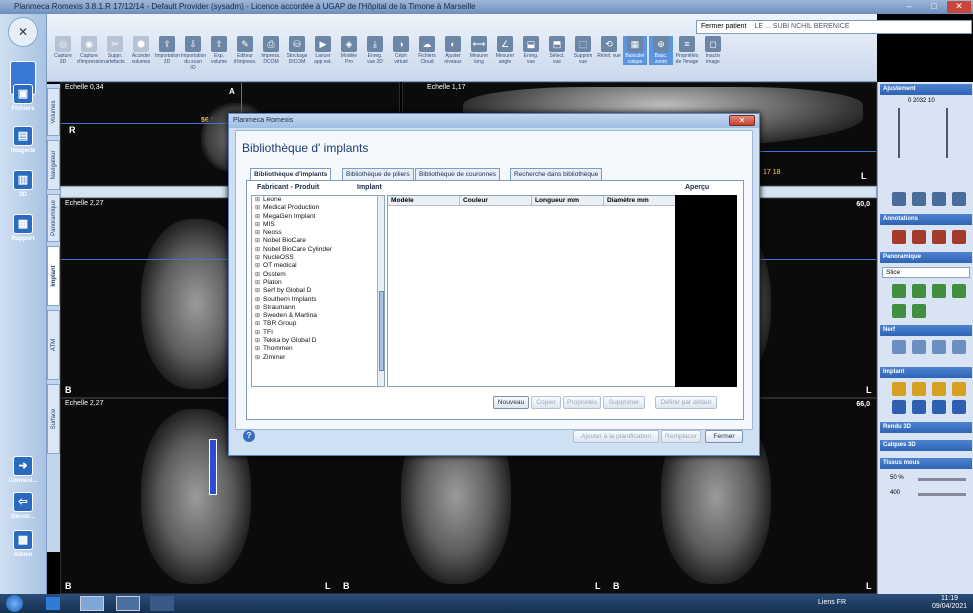 This screenshot has width=973, height=613. What do you see at coordinates (53, 276) in the screenshot?
I see `vtab-3: Implant` at bounding box center [53, 276].